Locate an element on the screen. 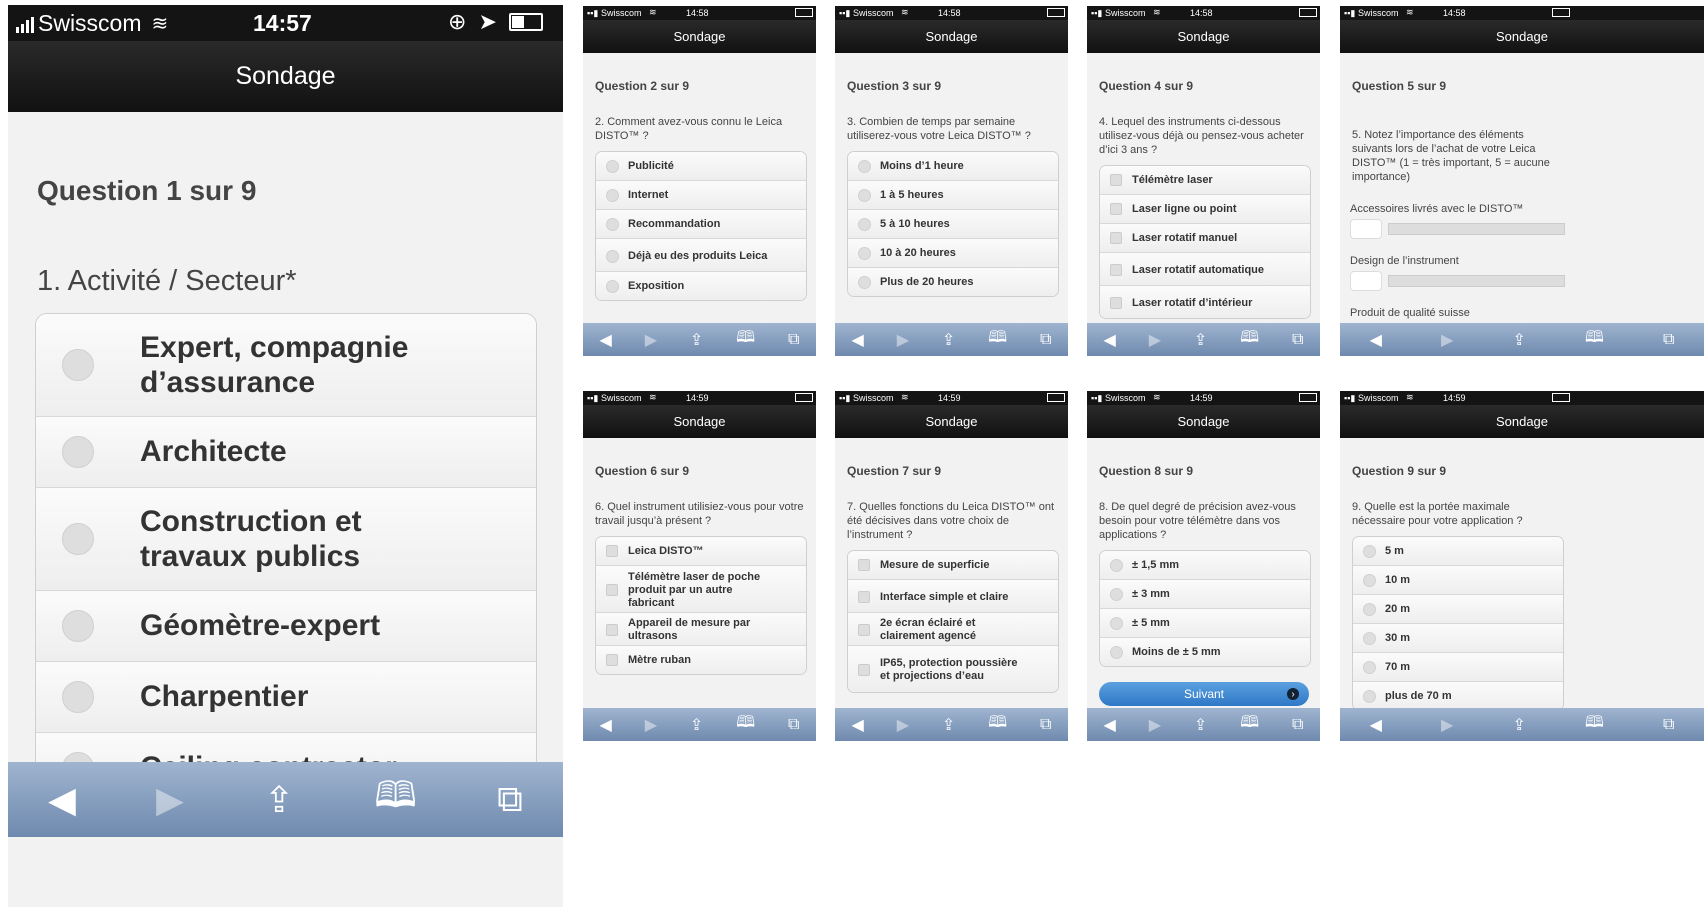  option-item: 20 m is located at coordinates (1458, 608).